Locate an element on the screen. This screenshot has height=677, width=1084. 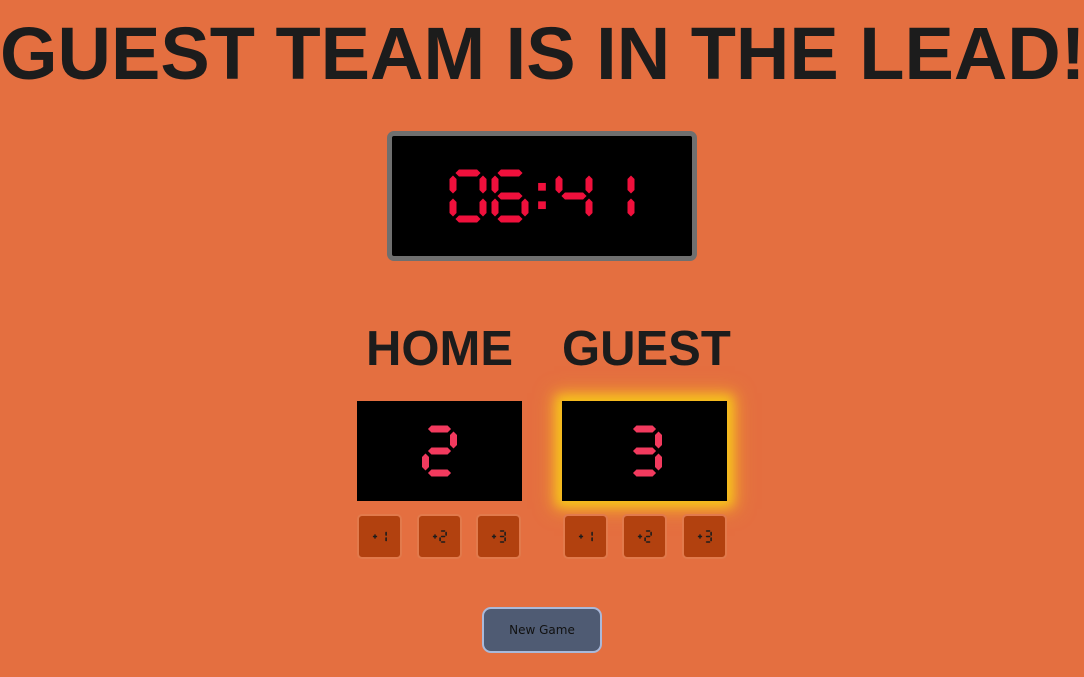
home-add-2-button-plus-v is located at coordinates (435, 536).